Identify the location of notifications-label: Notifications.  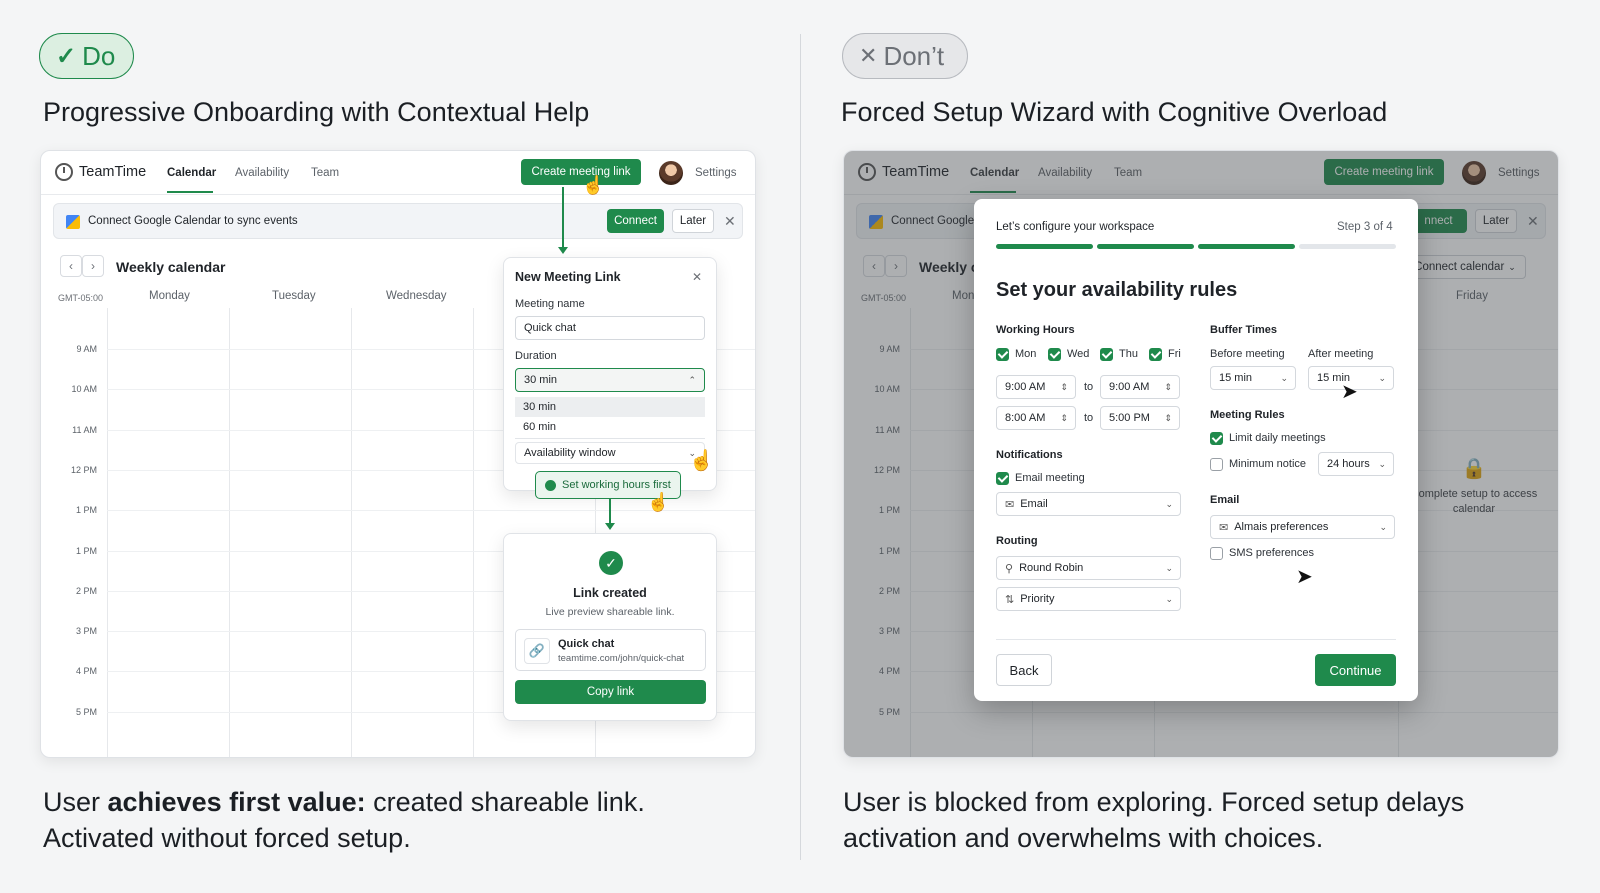
(1029, 455).